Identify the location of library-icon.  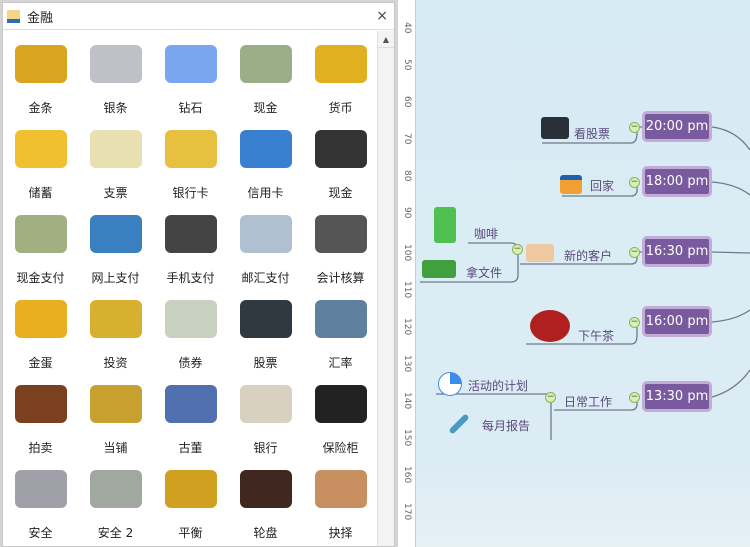
(13, 16).